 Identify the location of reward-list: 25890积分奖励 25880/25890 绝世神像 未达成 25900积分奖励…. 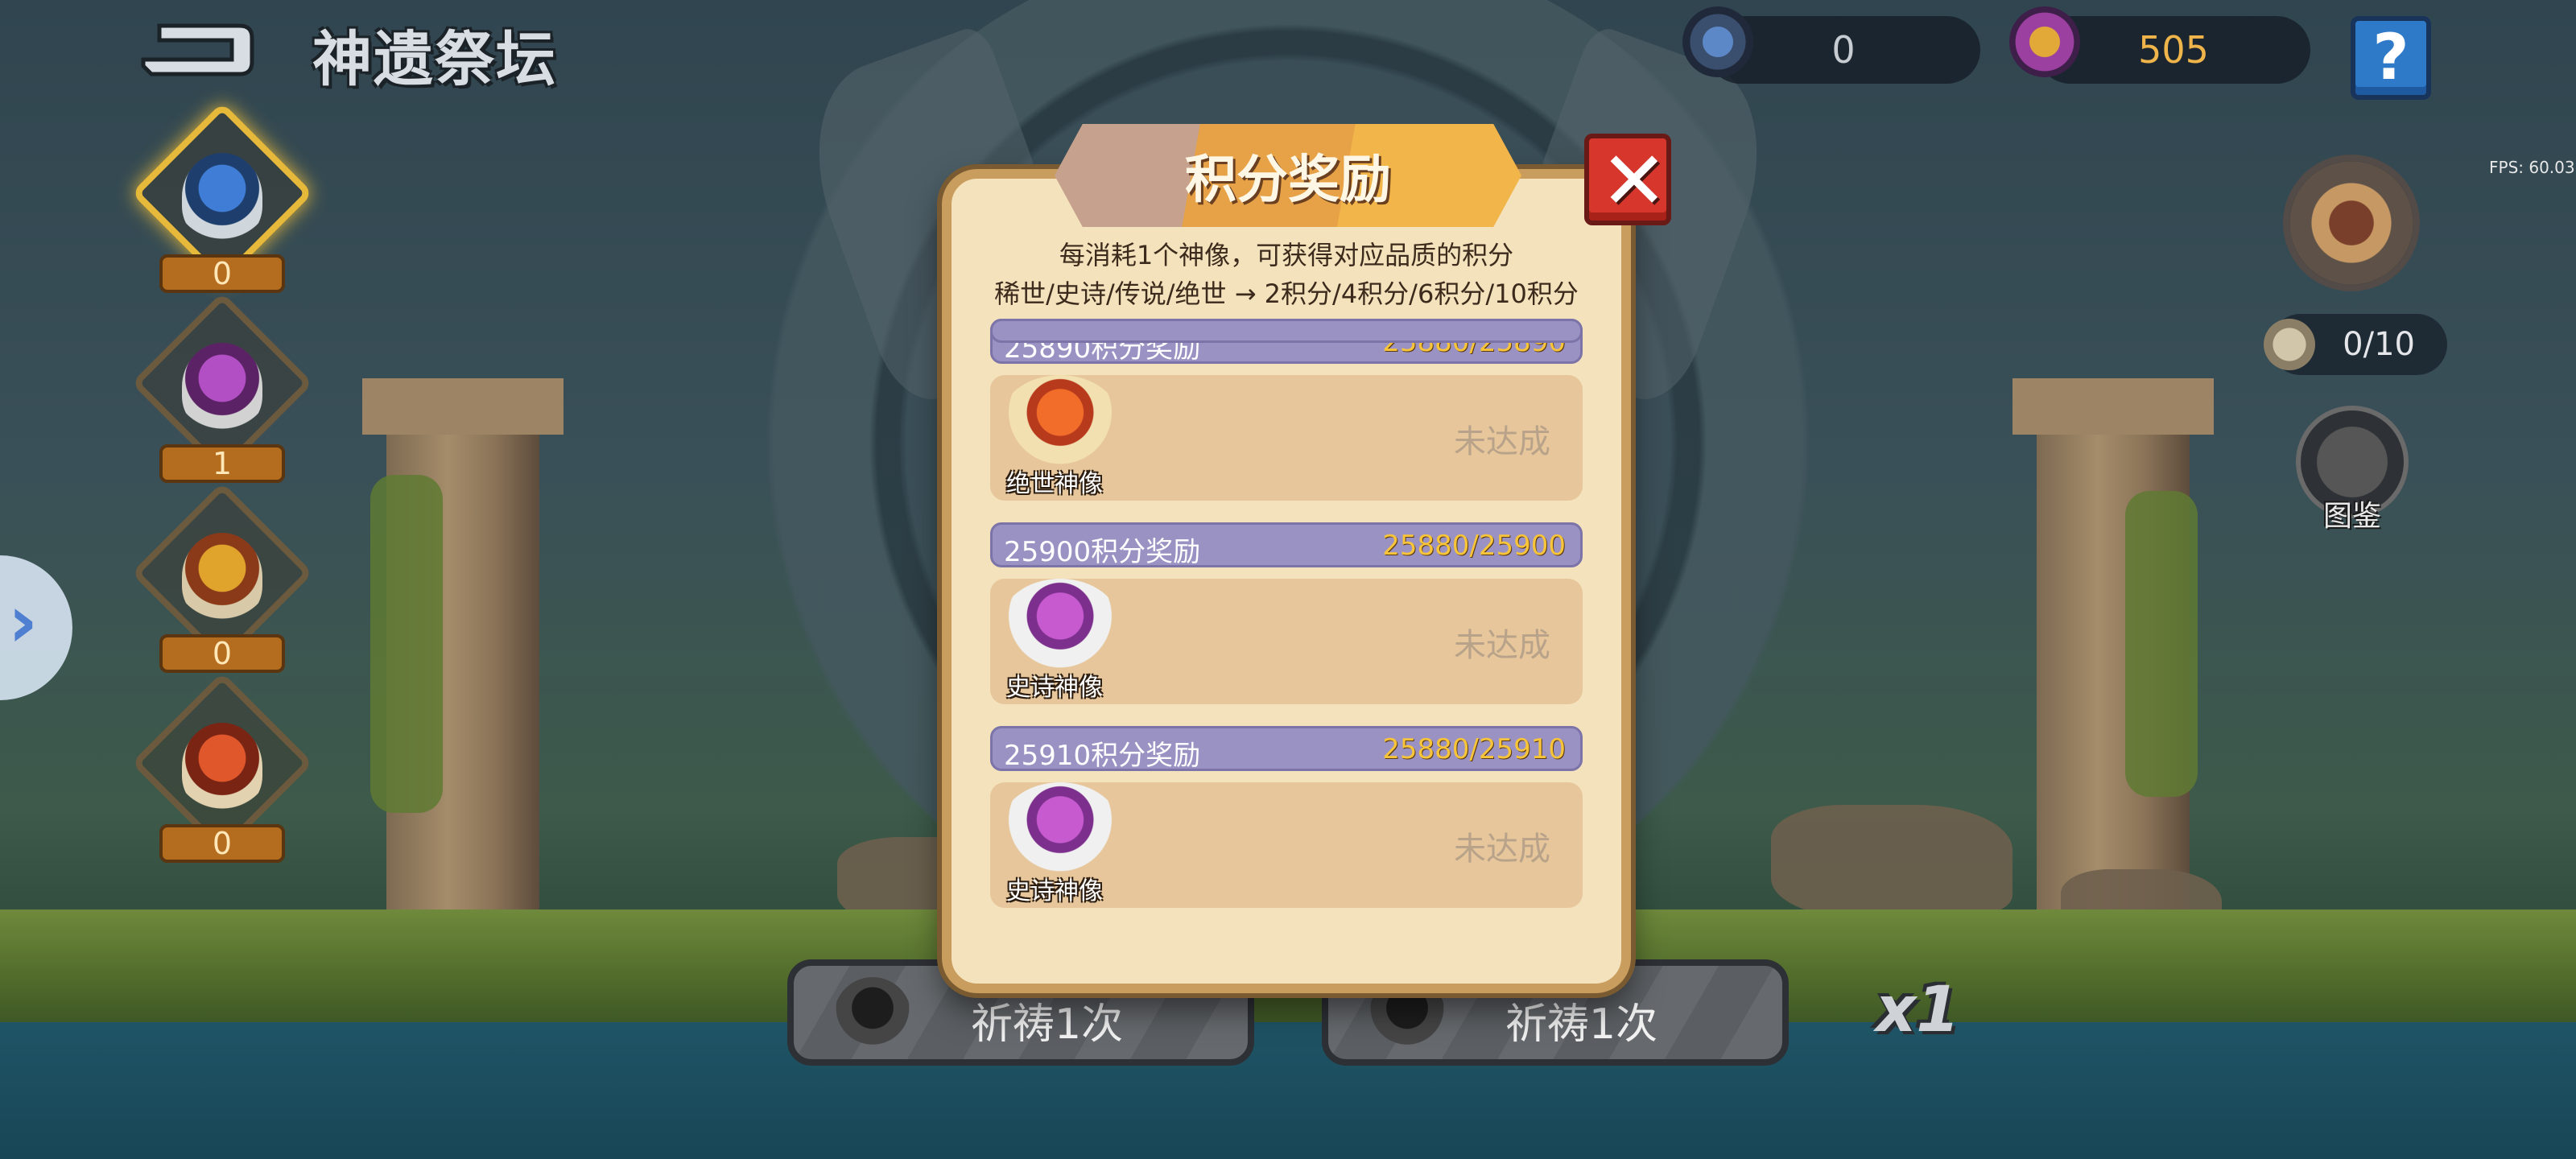
(1286, 631).